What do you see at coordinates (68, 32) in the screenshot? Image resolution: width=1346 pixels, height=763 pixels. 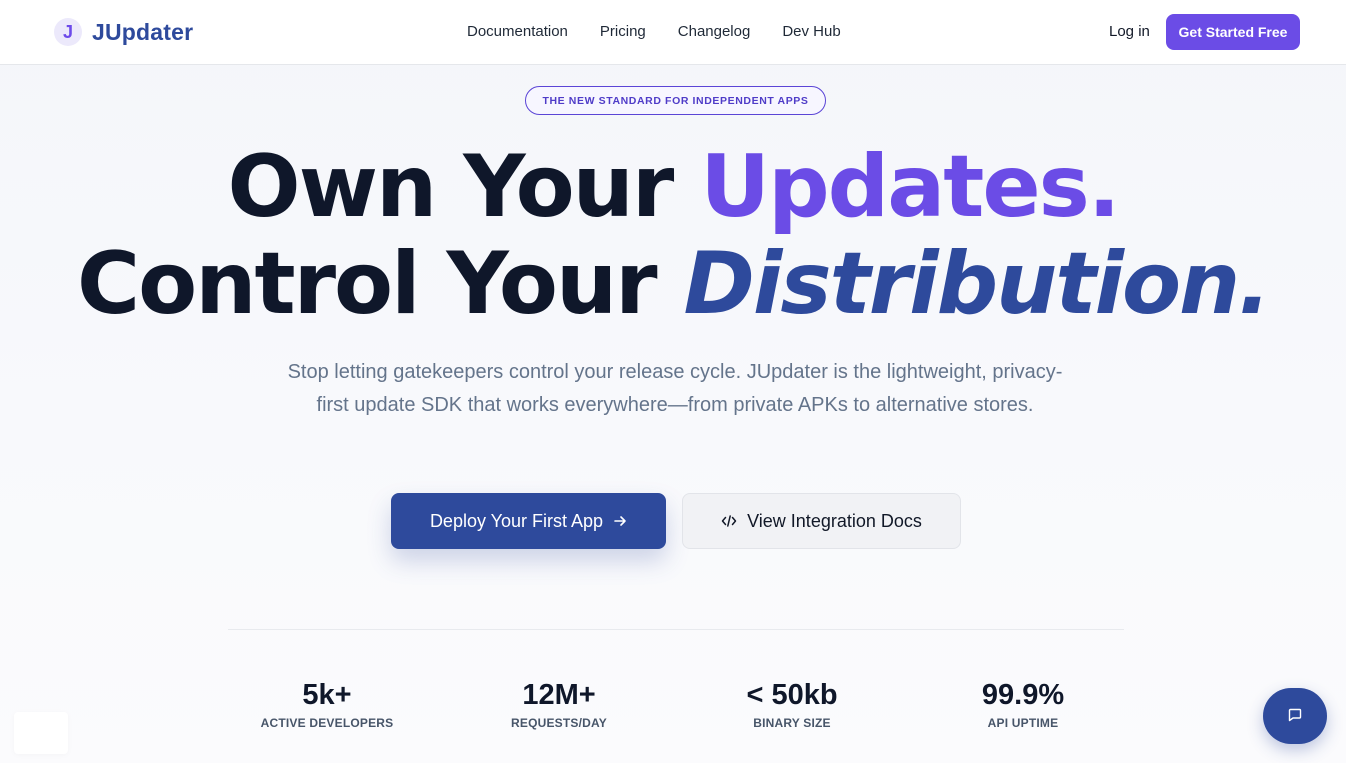 I see `logo-mark: J` at bounding box center [68, 32].